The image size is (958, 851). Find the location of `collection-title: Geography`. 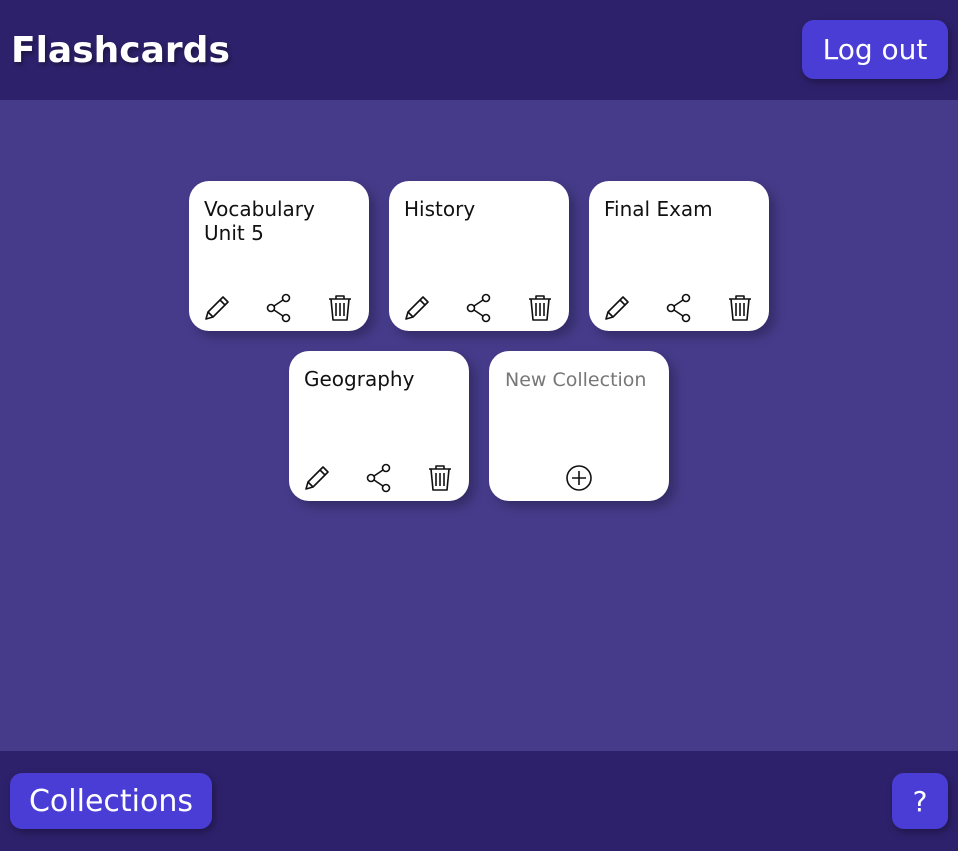

collection-title: Geography is located at coordinates (359, 379).